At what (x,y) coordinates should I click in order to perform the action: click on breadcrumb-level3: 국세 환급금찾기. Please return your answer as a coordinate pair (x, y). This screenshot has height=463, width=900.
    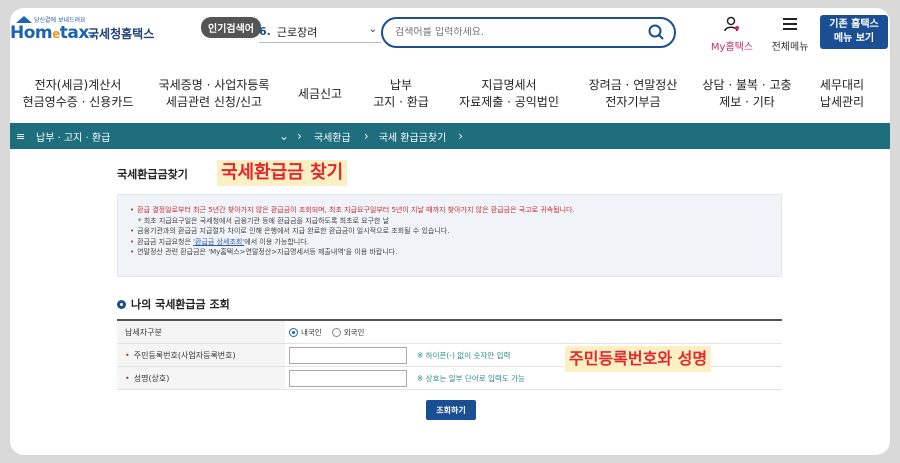
    Looking at the image, I should click on (413, 136).